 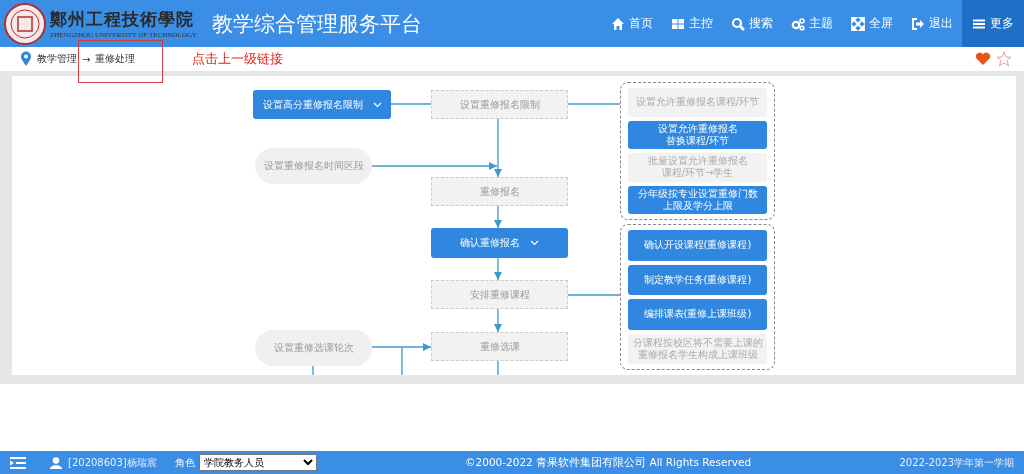 I want to click on nav-button: 退出, so click(x=932, y=23).